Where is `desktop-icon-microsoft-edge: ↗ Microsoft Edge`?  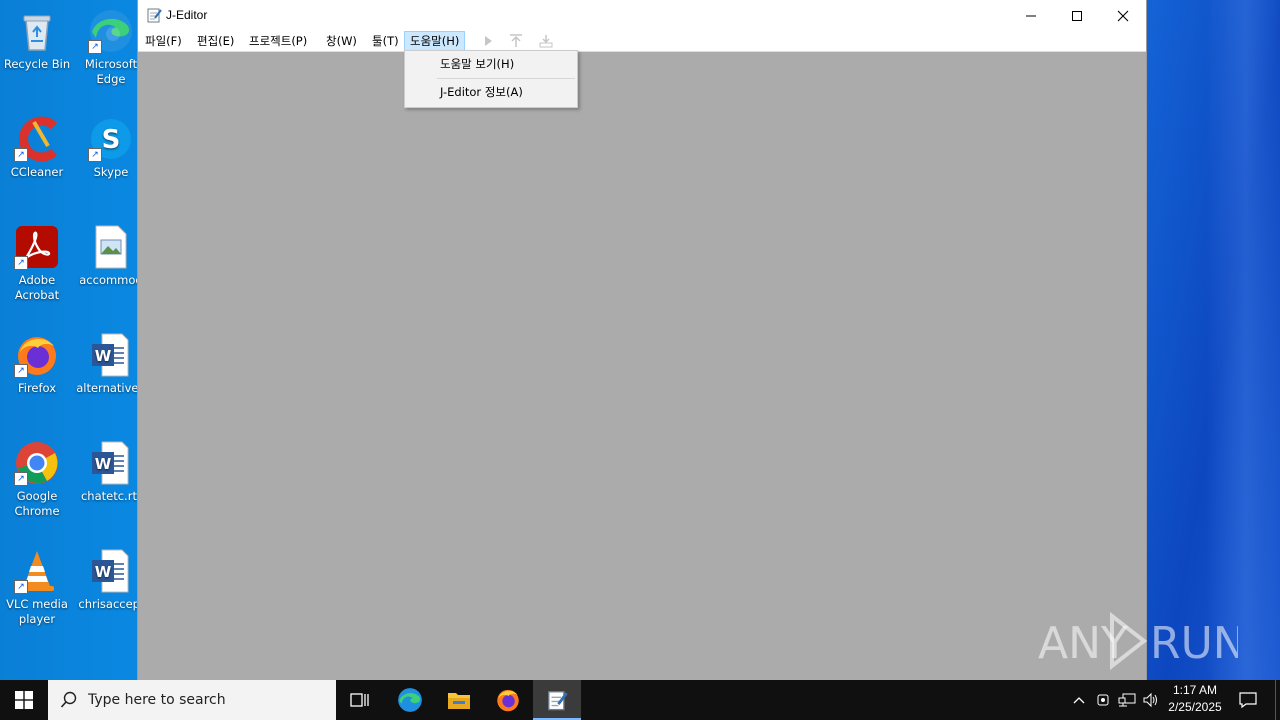
desktop-icon-microsoft-edge: ↗ Microsoft Edge is located at coordinates (111, 47).